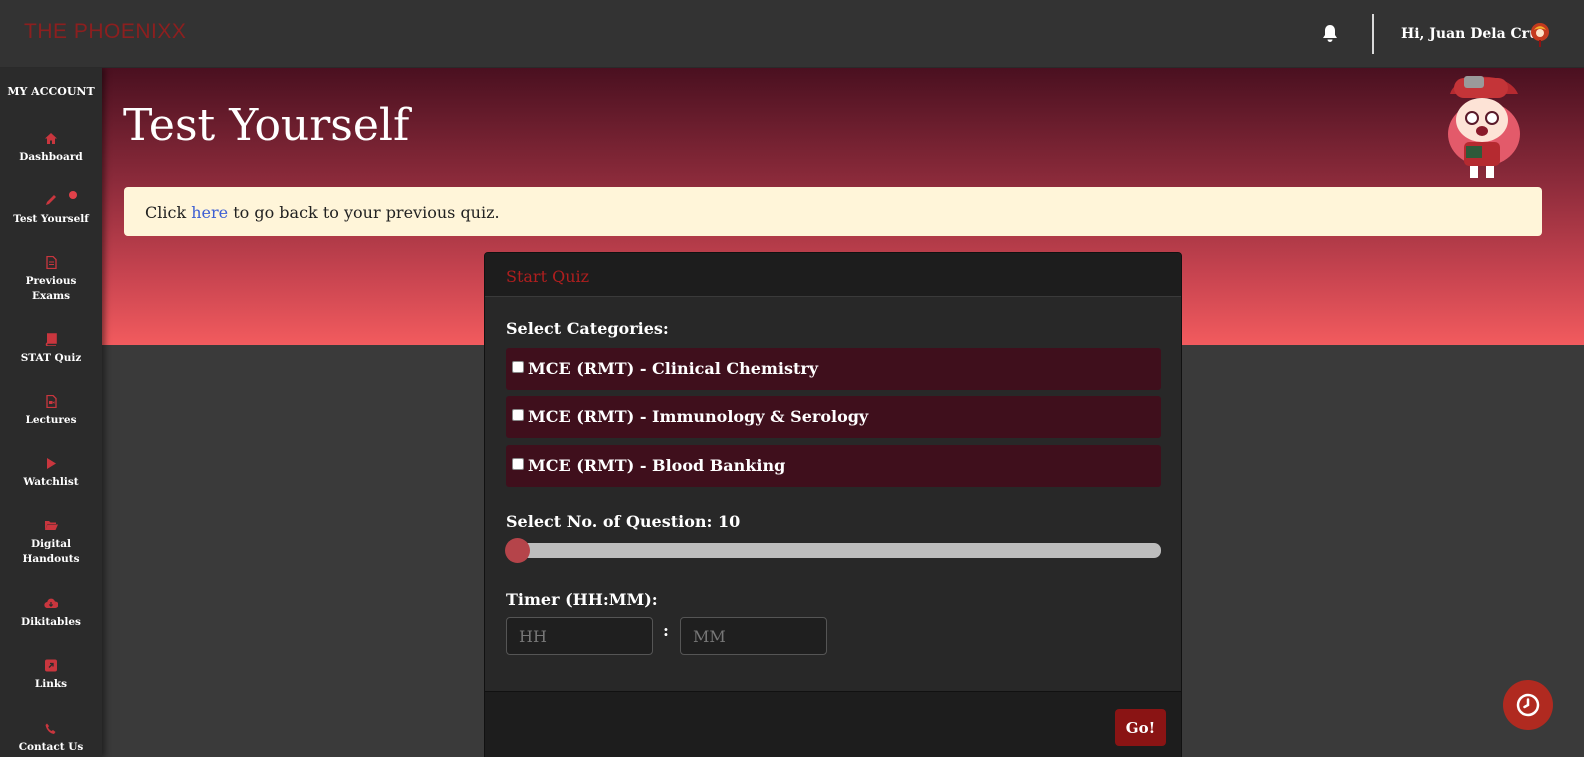 This screenshot has width=1584, height=757. I want to click on sidebar-item-lectures: Lectures, so click(51, 411).